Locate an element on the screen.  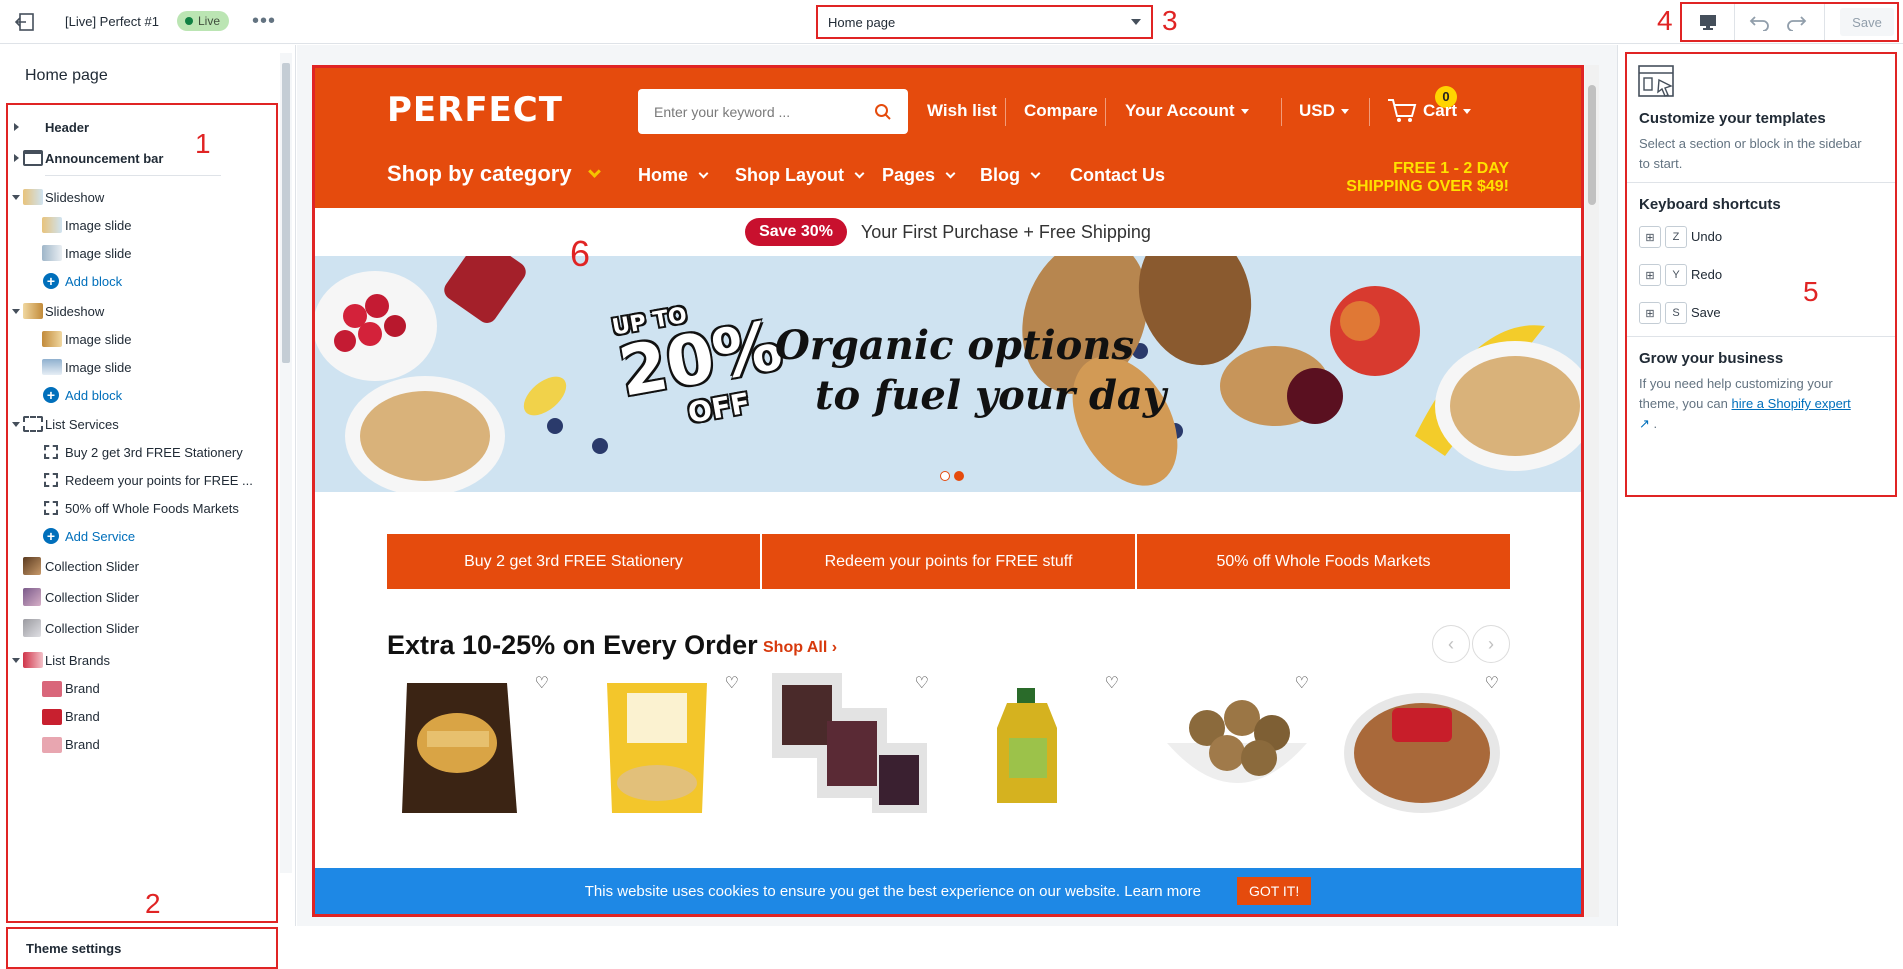
brands-thumbnail is located at coordinates (33, 660).